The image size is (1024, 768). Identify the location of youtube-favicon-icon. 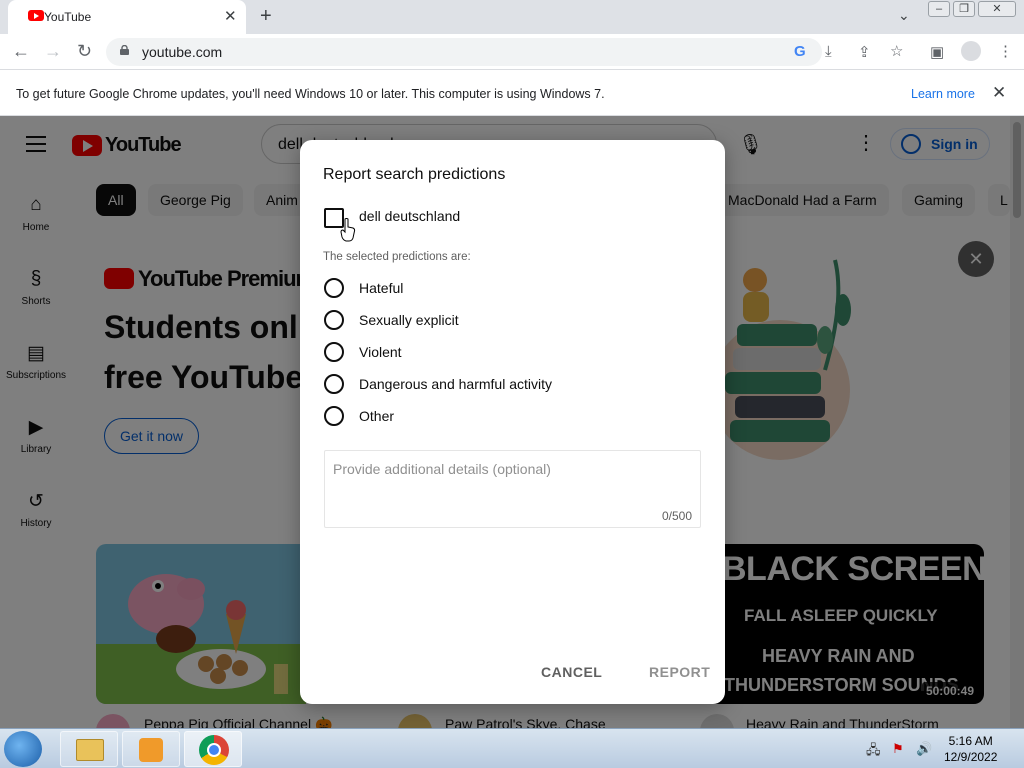
(36, 15).